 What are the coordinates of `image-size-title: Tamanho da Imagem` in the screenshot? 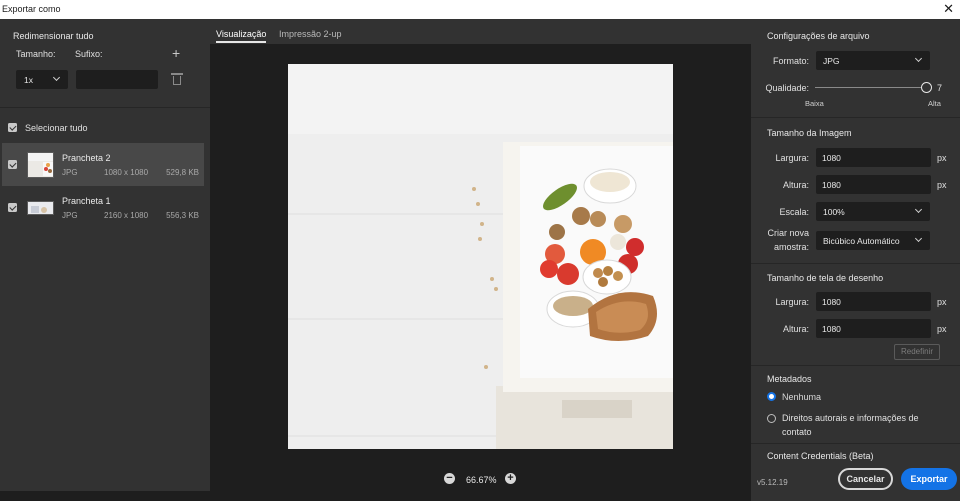 It's located at (809, 133).